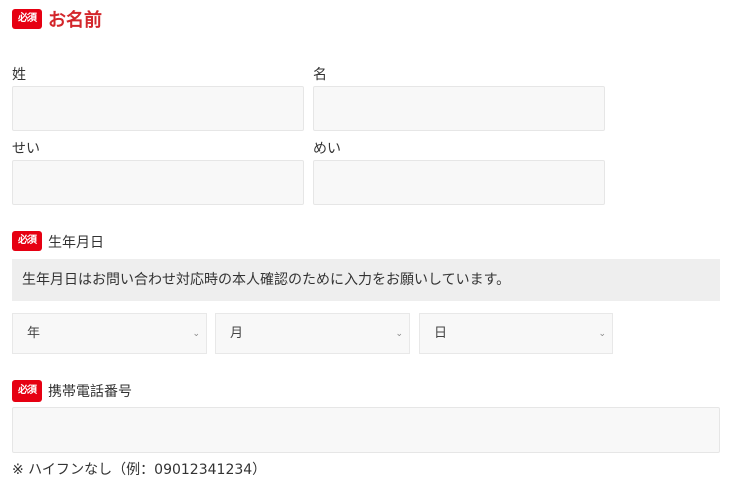 The width and height of the screenshot is (740, 488). What do you see at coordinates (158, 108) in the screenshot?
I see `last-name-input` at bounding box center [158, 108].